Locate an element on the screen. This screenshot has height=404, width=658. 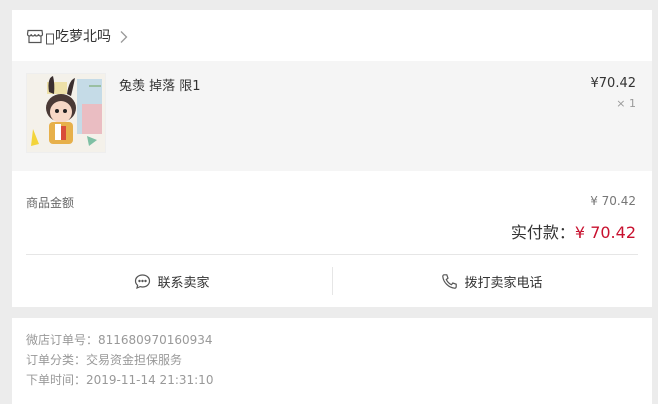
paid-label: 实付款： is located at coordinates (542, 232).